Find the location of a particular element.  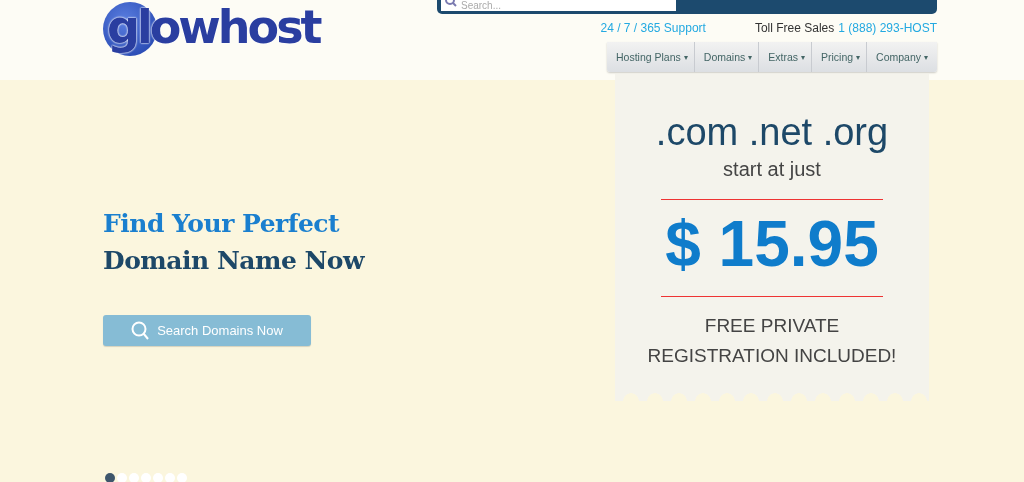

offer-note: FREE PRIVATE is located at coordinates (772, 326).